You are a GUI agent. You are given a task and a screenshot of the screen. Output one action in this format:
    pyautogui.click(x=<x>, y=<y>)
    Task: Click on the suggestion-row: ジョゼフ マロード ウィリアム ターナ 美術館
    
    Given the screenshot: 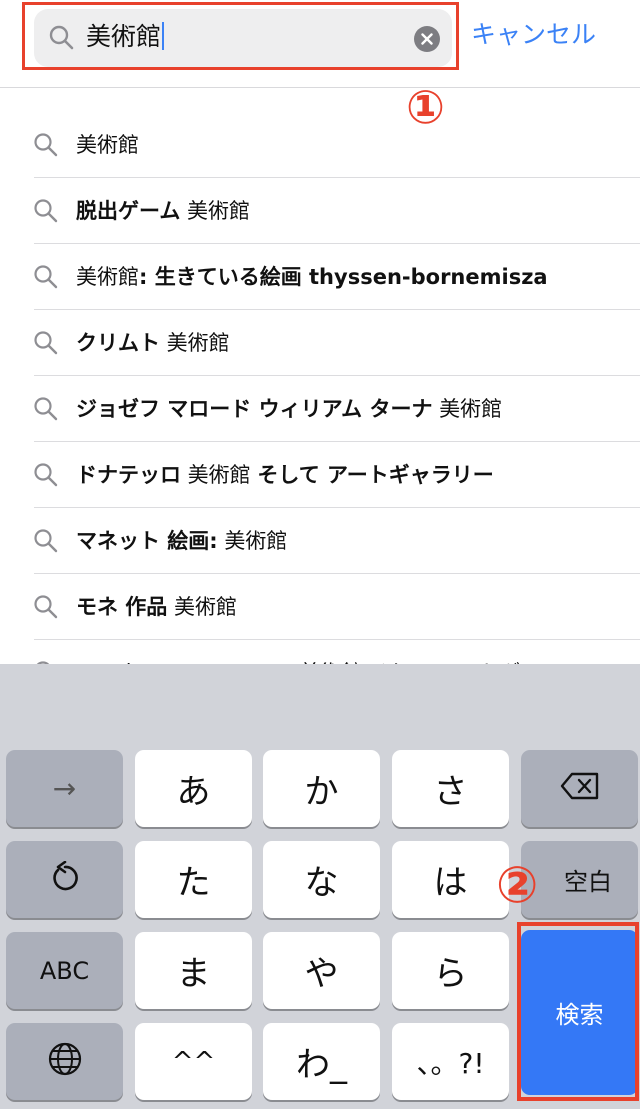 What is the action you would take?
    pyautogui.click(x=320, y=409)
    